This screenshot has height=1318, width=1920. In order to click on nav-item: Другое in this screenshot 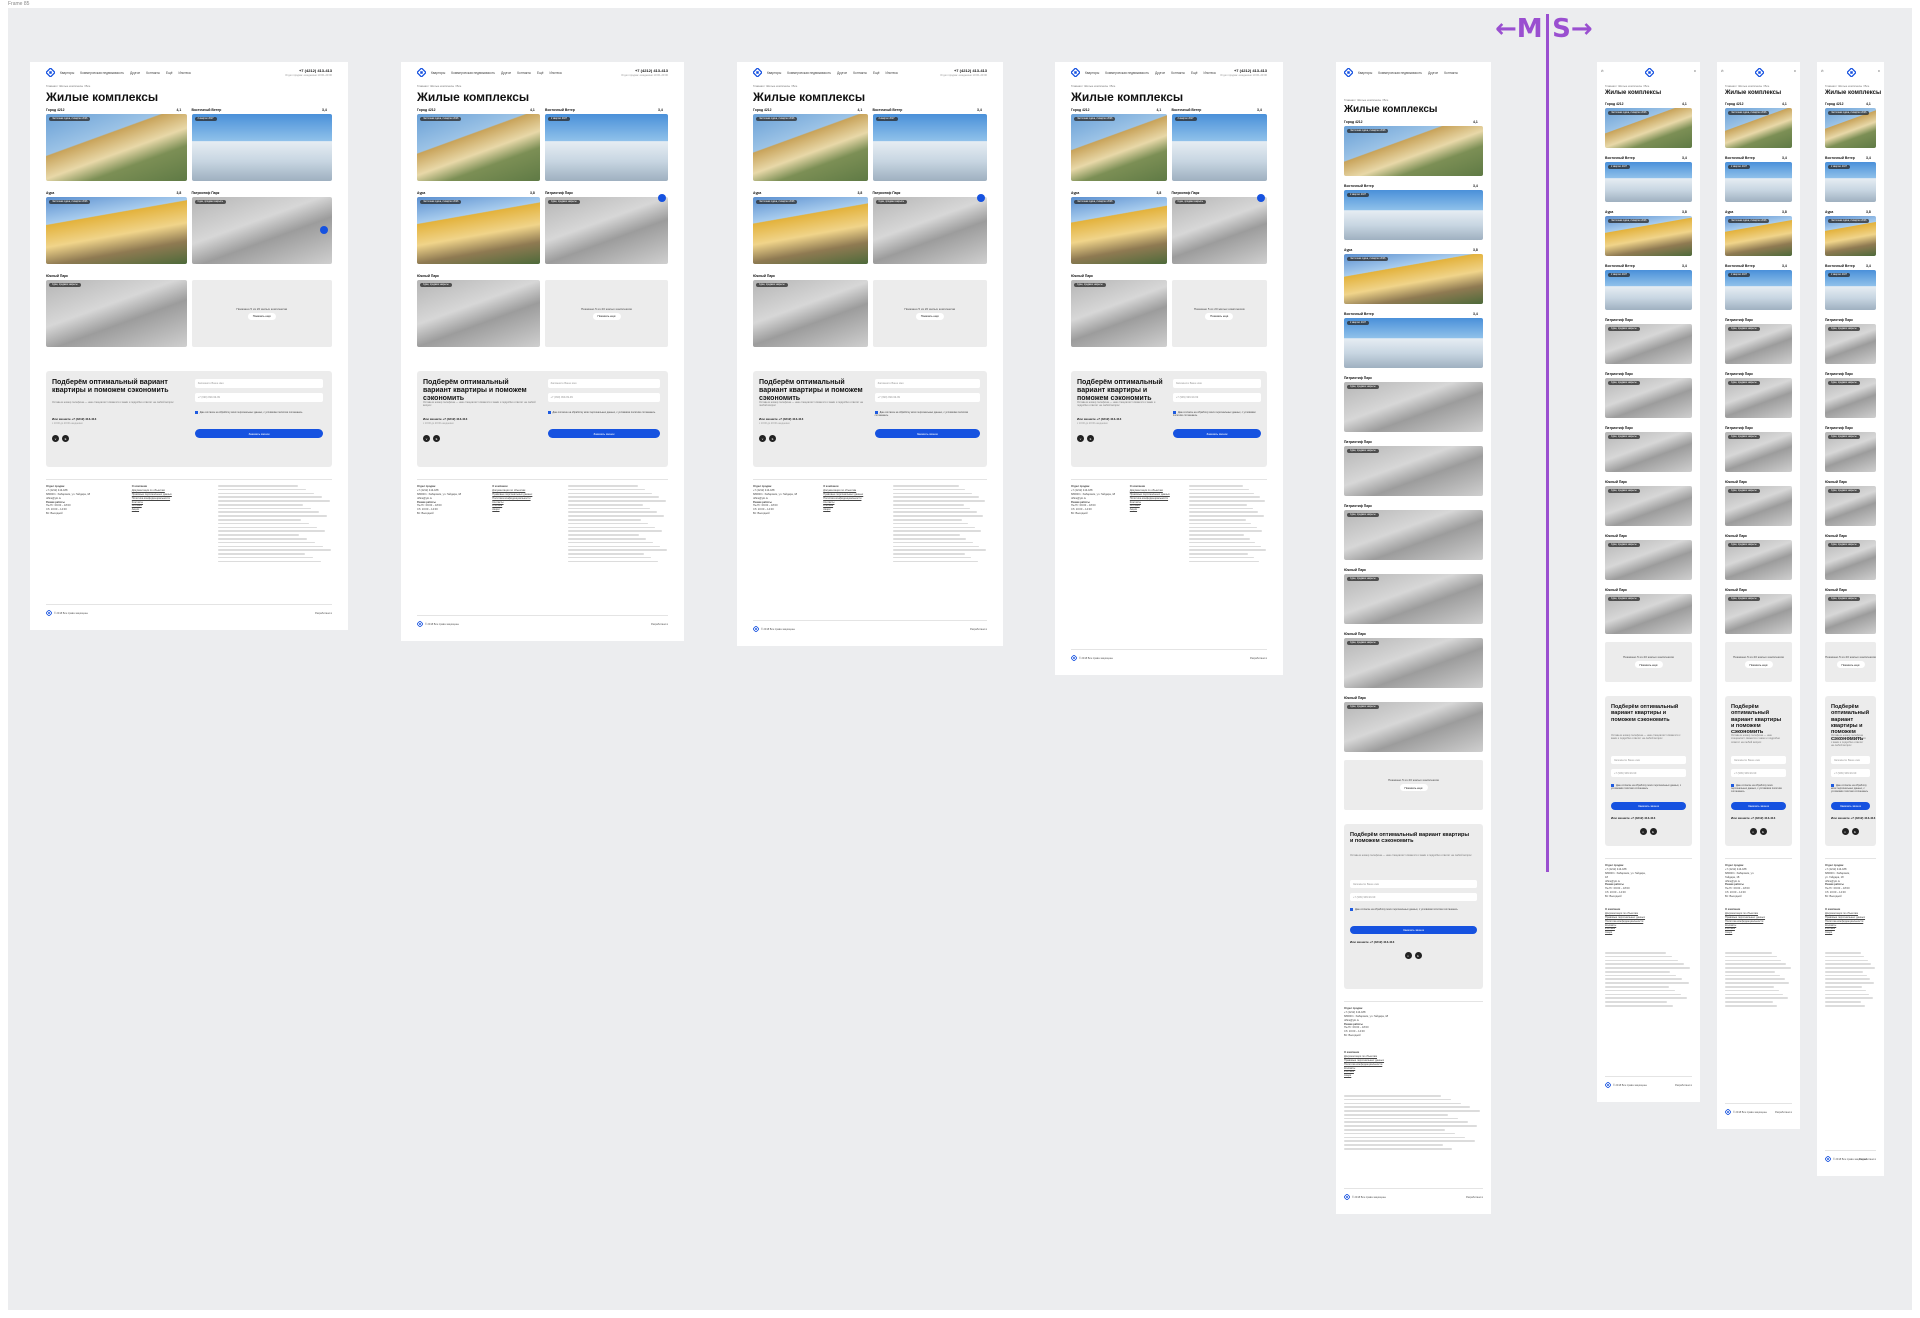, I will do `click(135, 73)`.